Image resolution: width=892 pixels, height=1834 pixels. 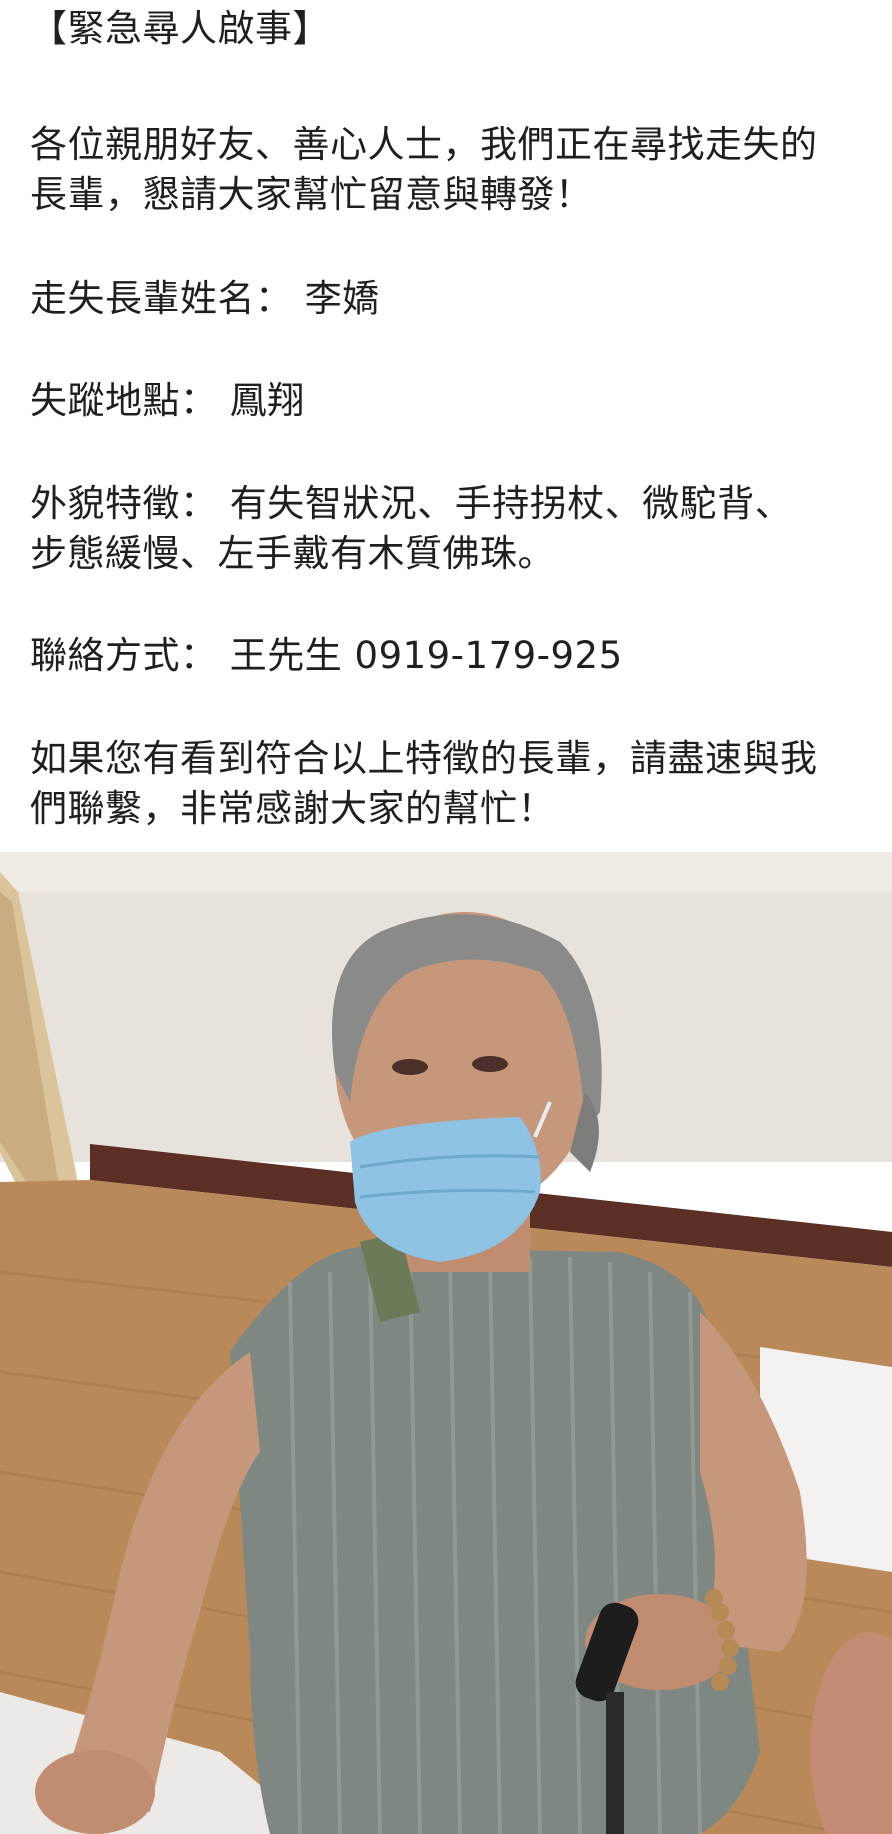 I want to click on closing-line-2: 們聯繫，非常感謝大家的幫忙！, so click(x=292, y=808).